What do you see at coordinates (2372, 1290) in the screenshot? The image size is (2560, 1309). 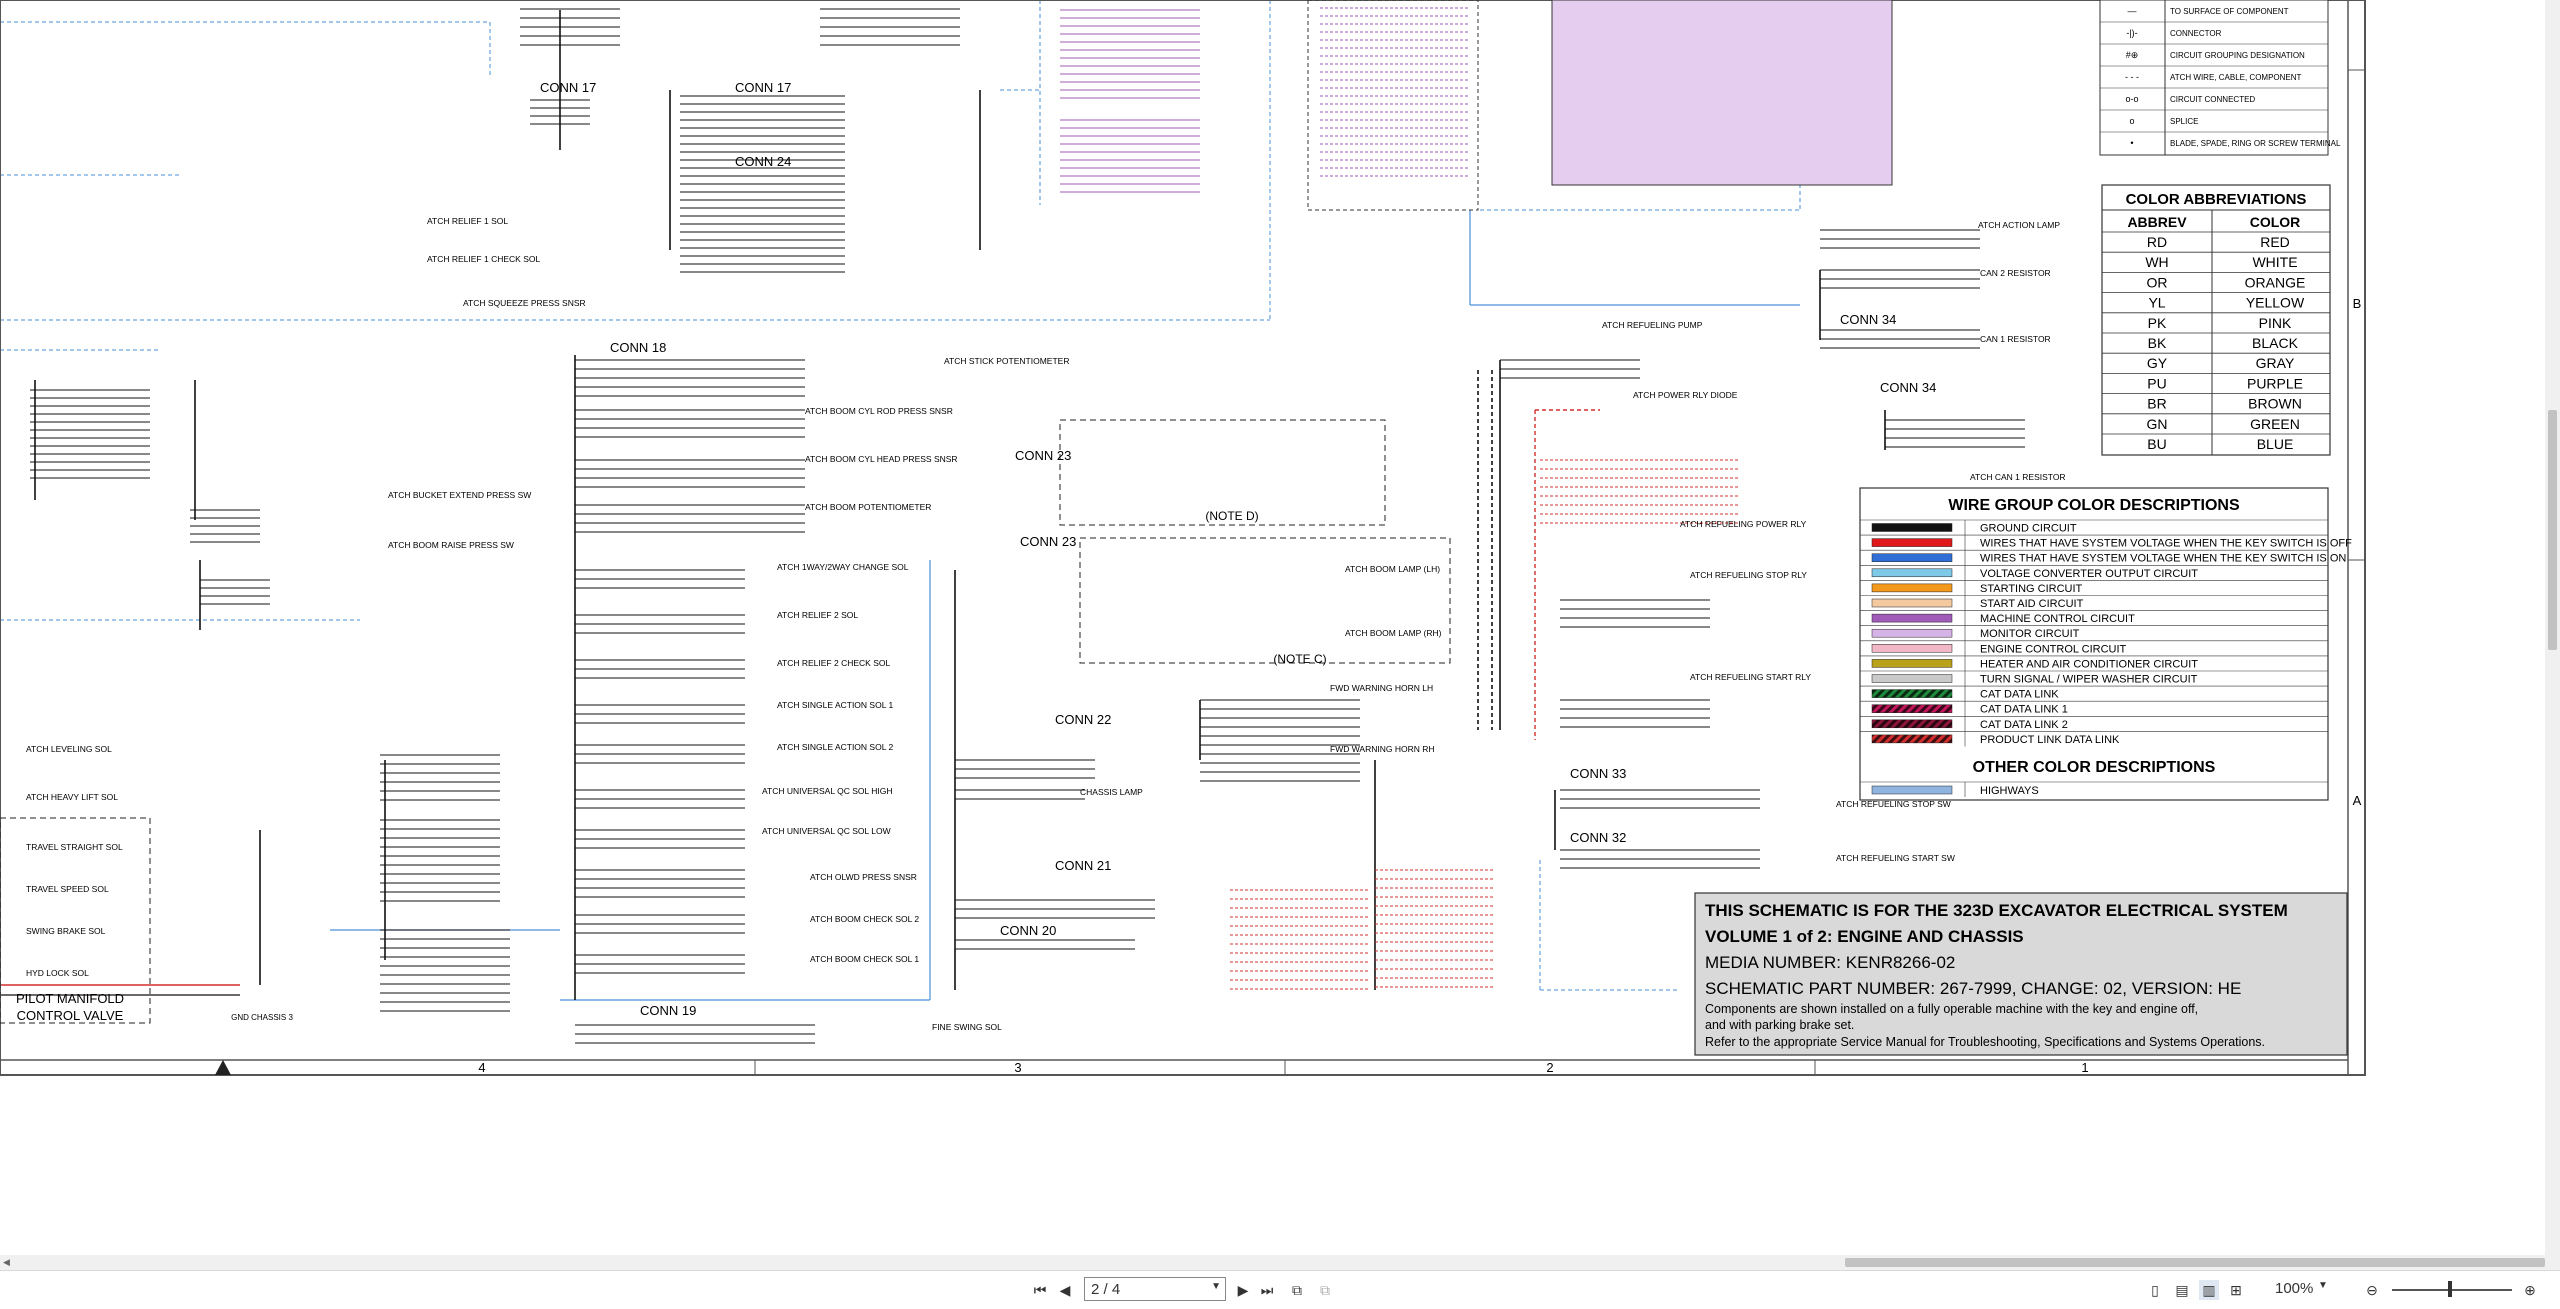 I see `zoom-out-icon: ⊖` at bounding box center [2372, 1290].